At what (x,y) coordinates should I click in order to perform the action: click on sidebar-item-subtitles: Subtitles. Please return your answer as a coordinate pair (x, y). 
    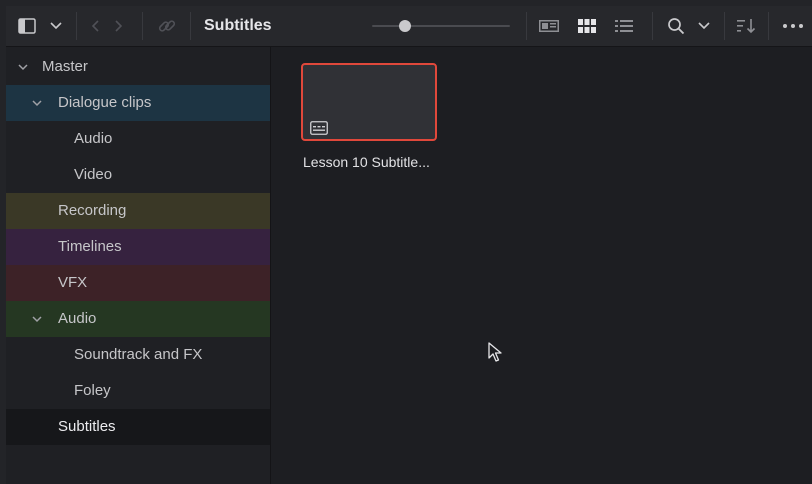
    Looking at the image, I should click on (138, 427).